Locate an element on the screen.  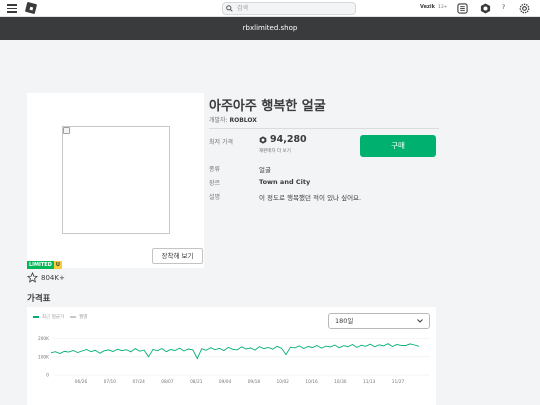
x-tick-label: 10/30 is located at coordinates (340, 382).